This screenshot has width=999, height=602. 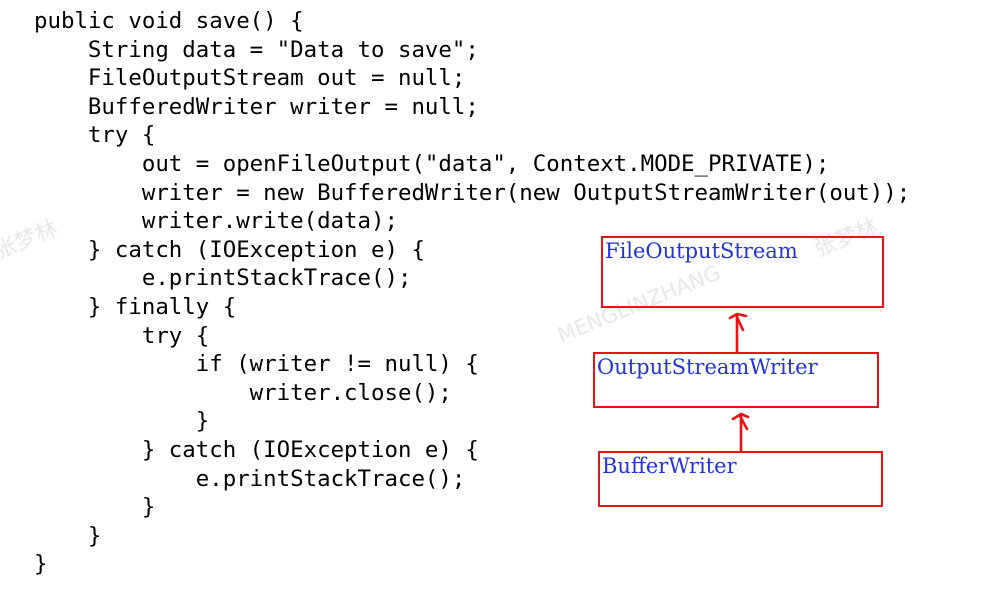 I want to click on arrows-layer, so click(x=739, y=382).